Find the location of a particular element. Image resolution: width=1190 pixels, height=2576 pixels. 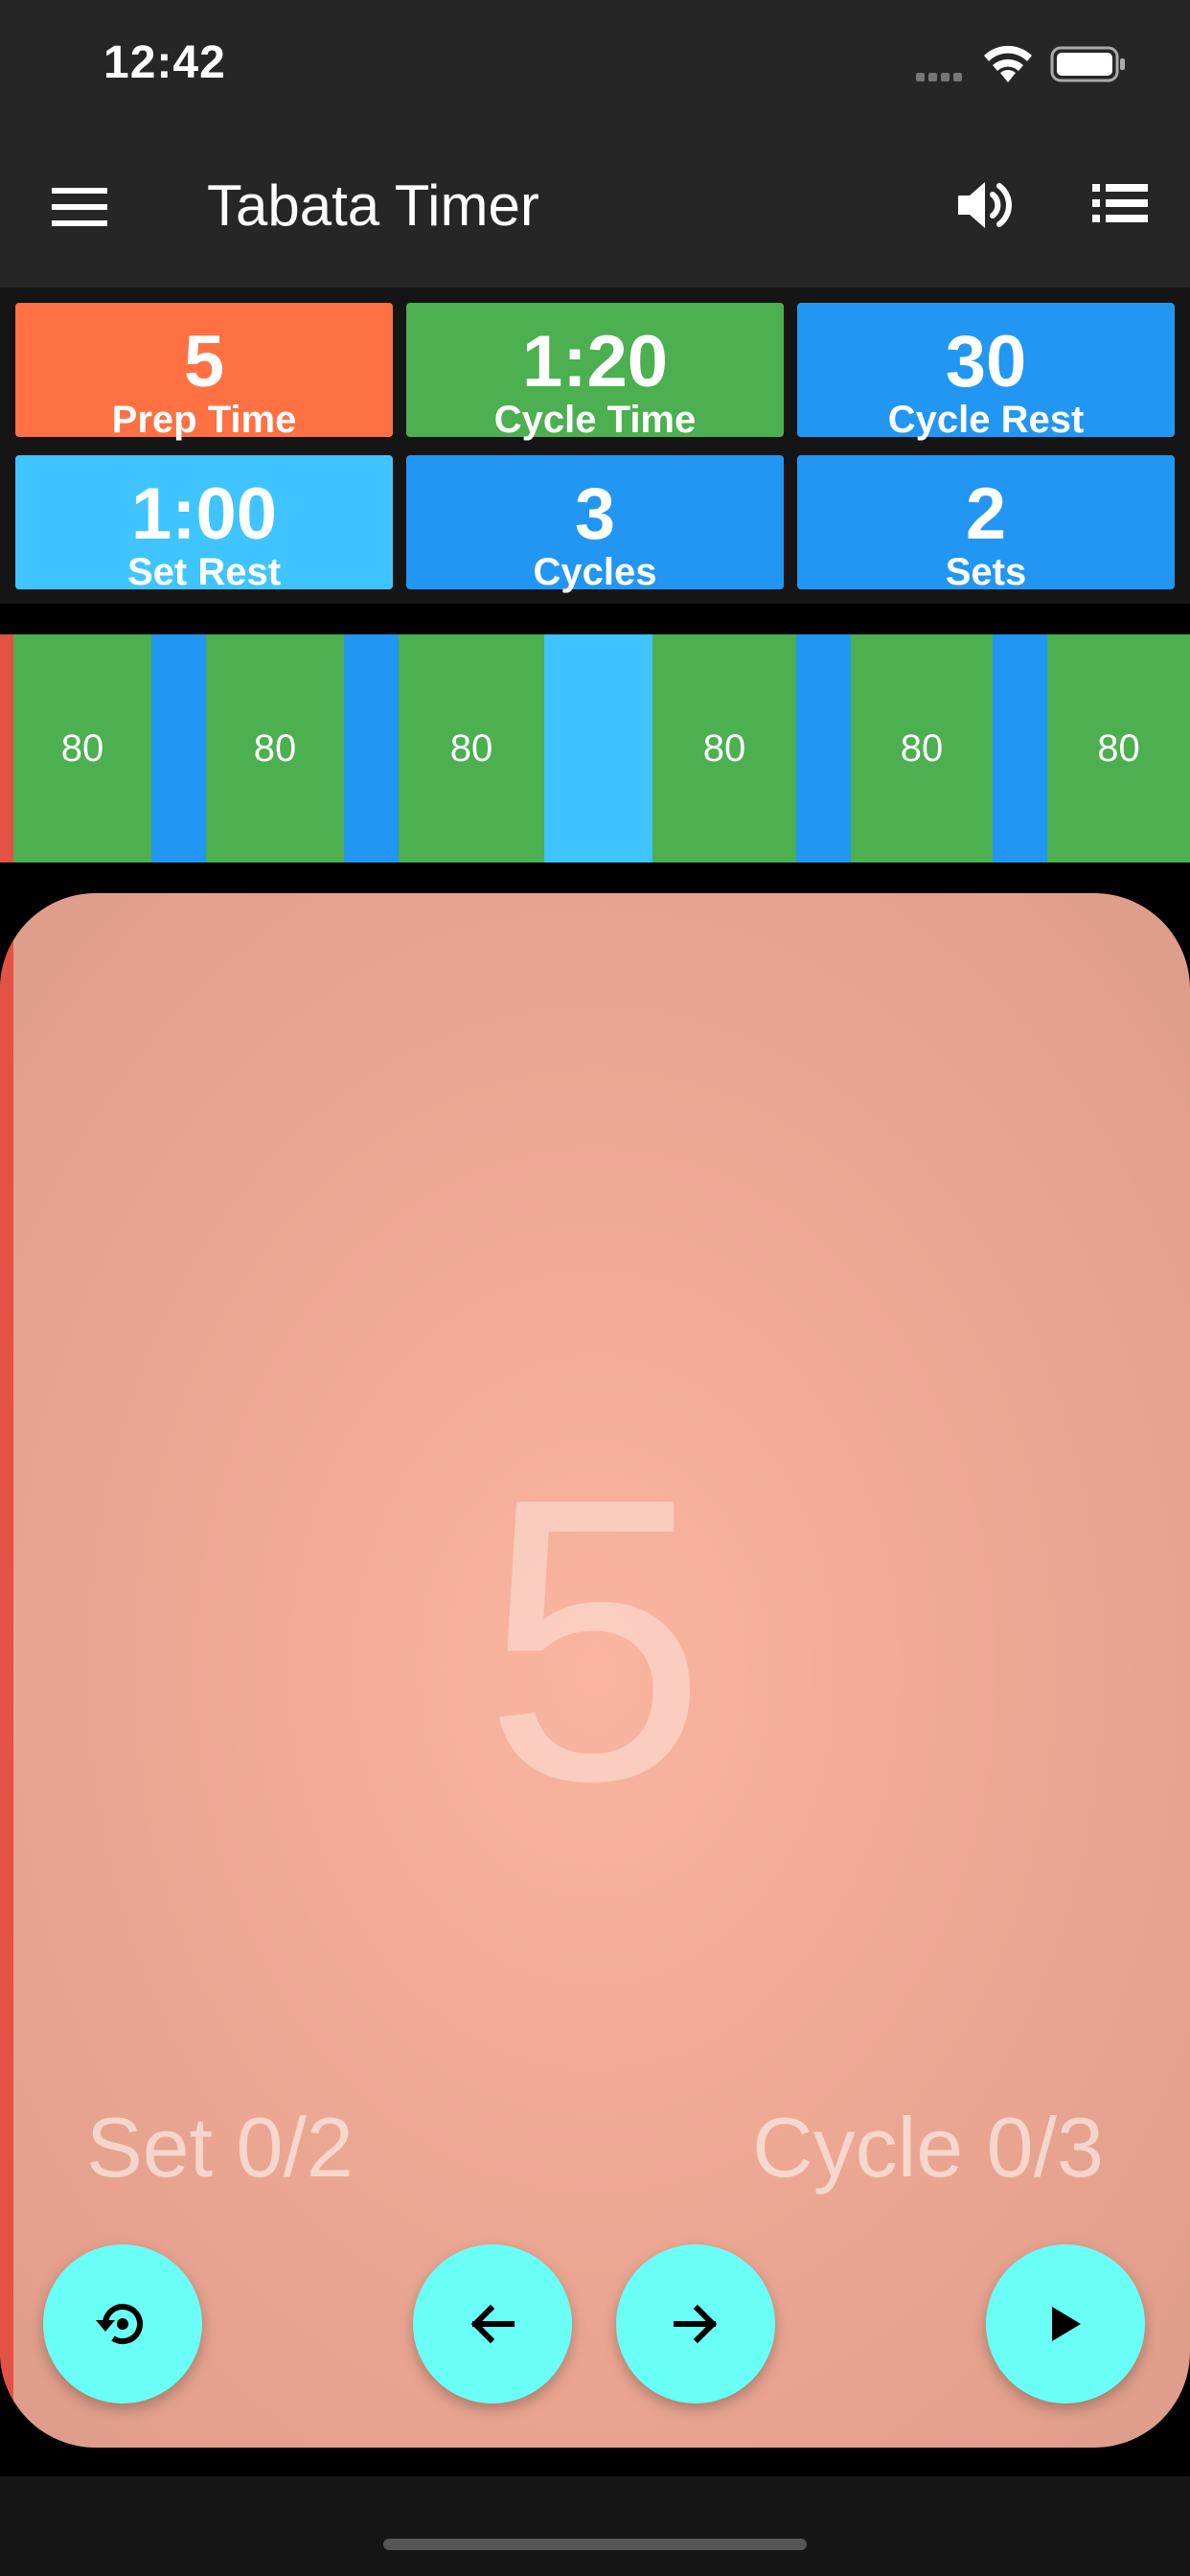

timeline-prep-segment is located at coordinates (7, 748).